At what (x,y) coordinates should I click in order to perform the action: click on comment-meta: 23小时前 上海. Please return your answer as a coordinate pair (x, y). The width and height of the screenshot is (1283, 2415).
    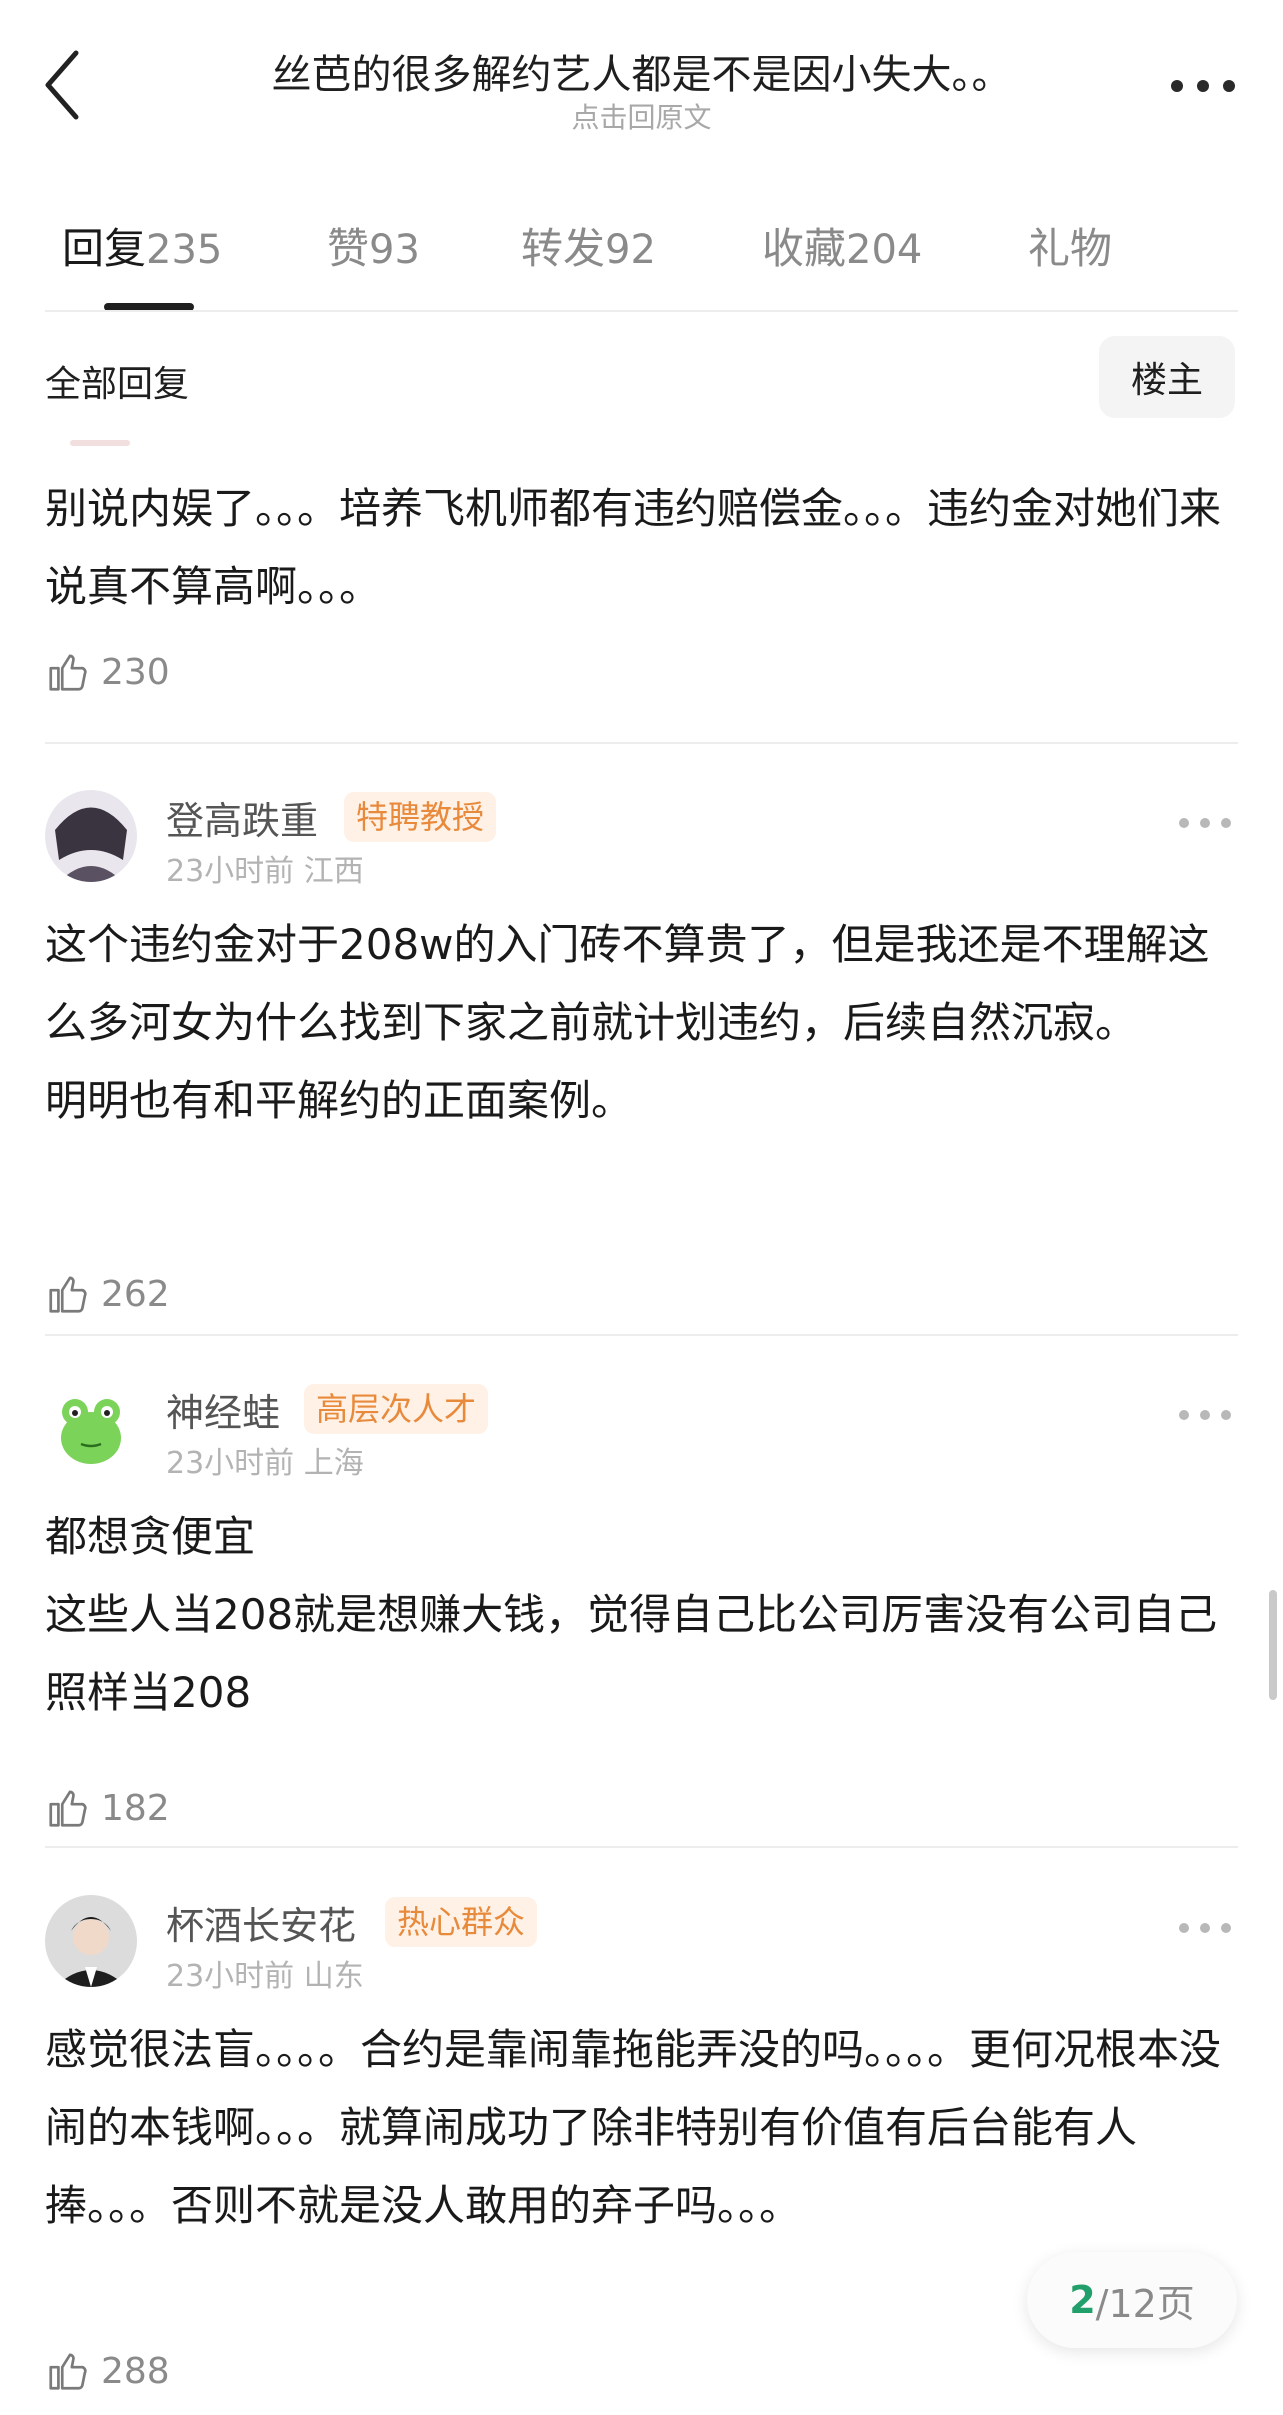
    Looking at the image, I should click on (265, 1460).